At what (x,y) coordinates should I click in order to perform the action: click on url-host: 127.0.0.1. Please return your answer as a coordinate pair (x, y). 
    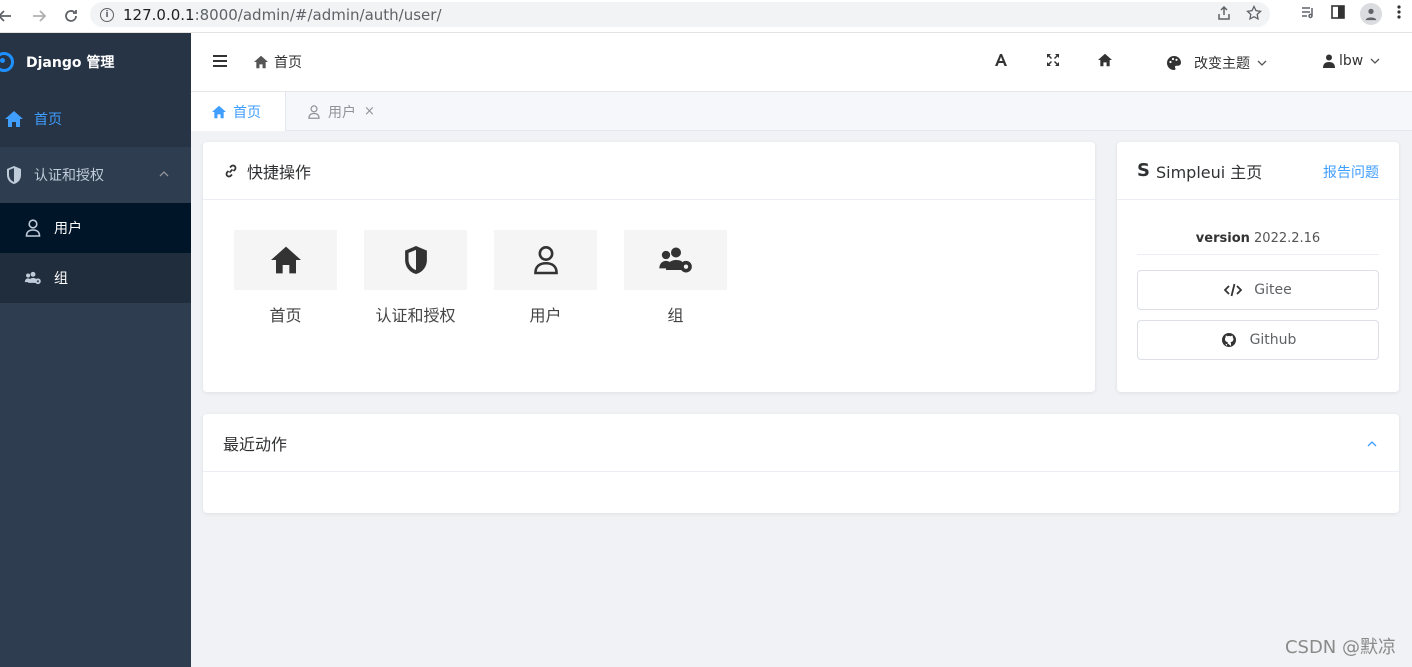
    Looking at the image, I should click on (159, 14).